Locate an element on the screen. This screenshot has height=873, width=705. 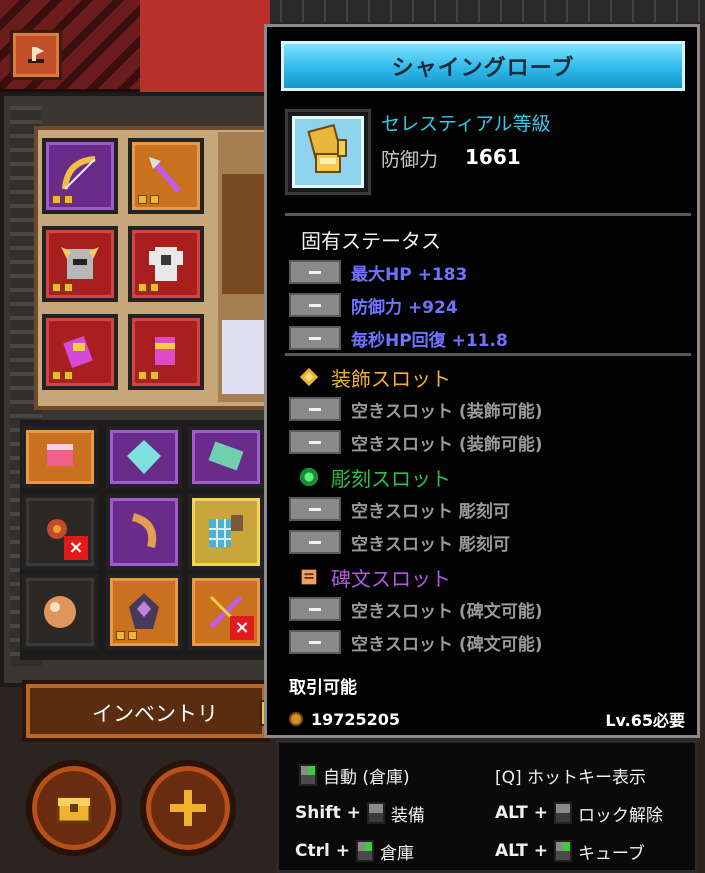
stat-text: 防御力 +924 is located at coordinates (404, 307).